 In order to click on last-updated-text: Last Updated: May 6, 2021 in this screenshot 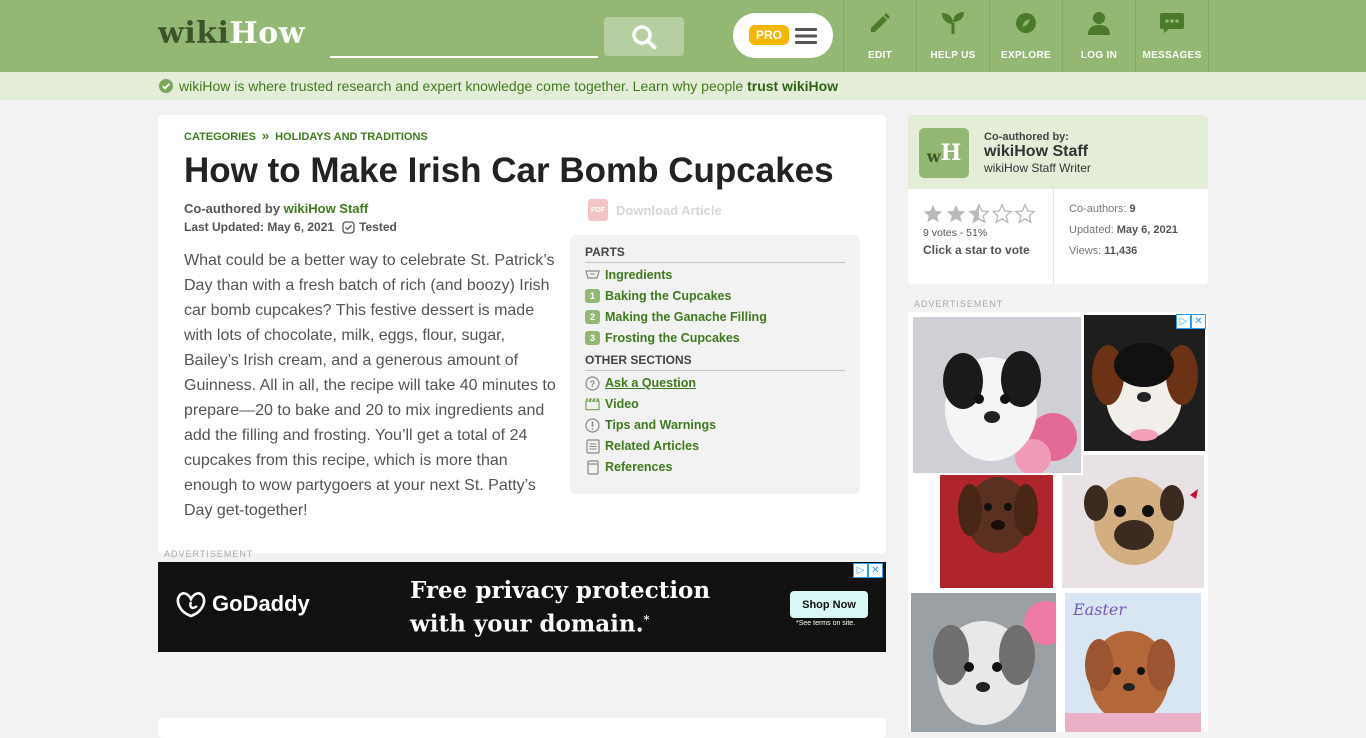, I will do `click(259, 227)`.